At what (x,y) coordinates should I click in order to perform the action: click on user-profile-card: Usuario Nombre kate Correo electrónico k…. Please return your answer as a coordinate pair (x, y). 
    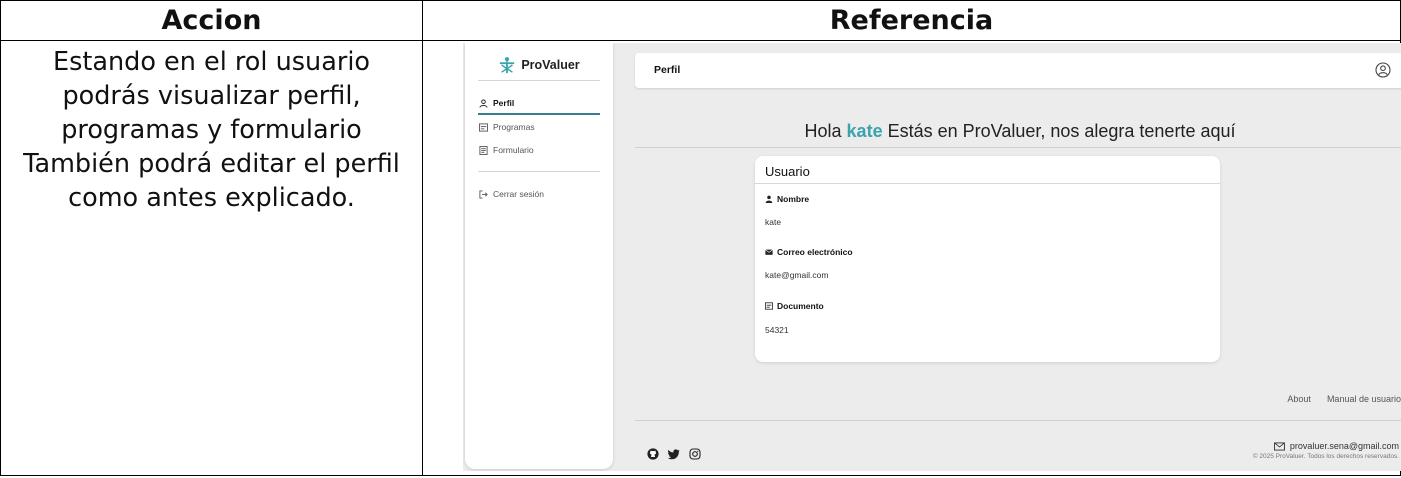
    Looking at the image, I should click on (987, 259).